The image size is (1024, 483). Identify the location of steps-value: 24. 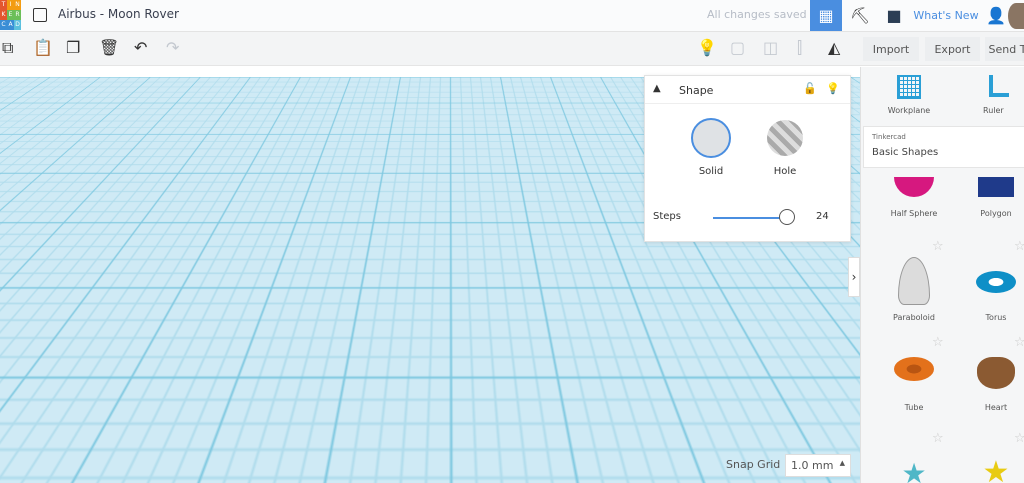
(822, 216).